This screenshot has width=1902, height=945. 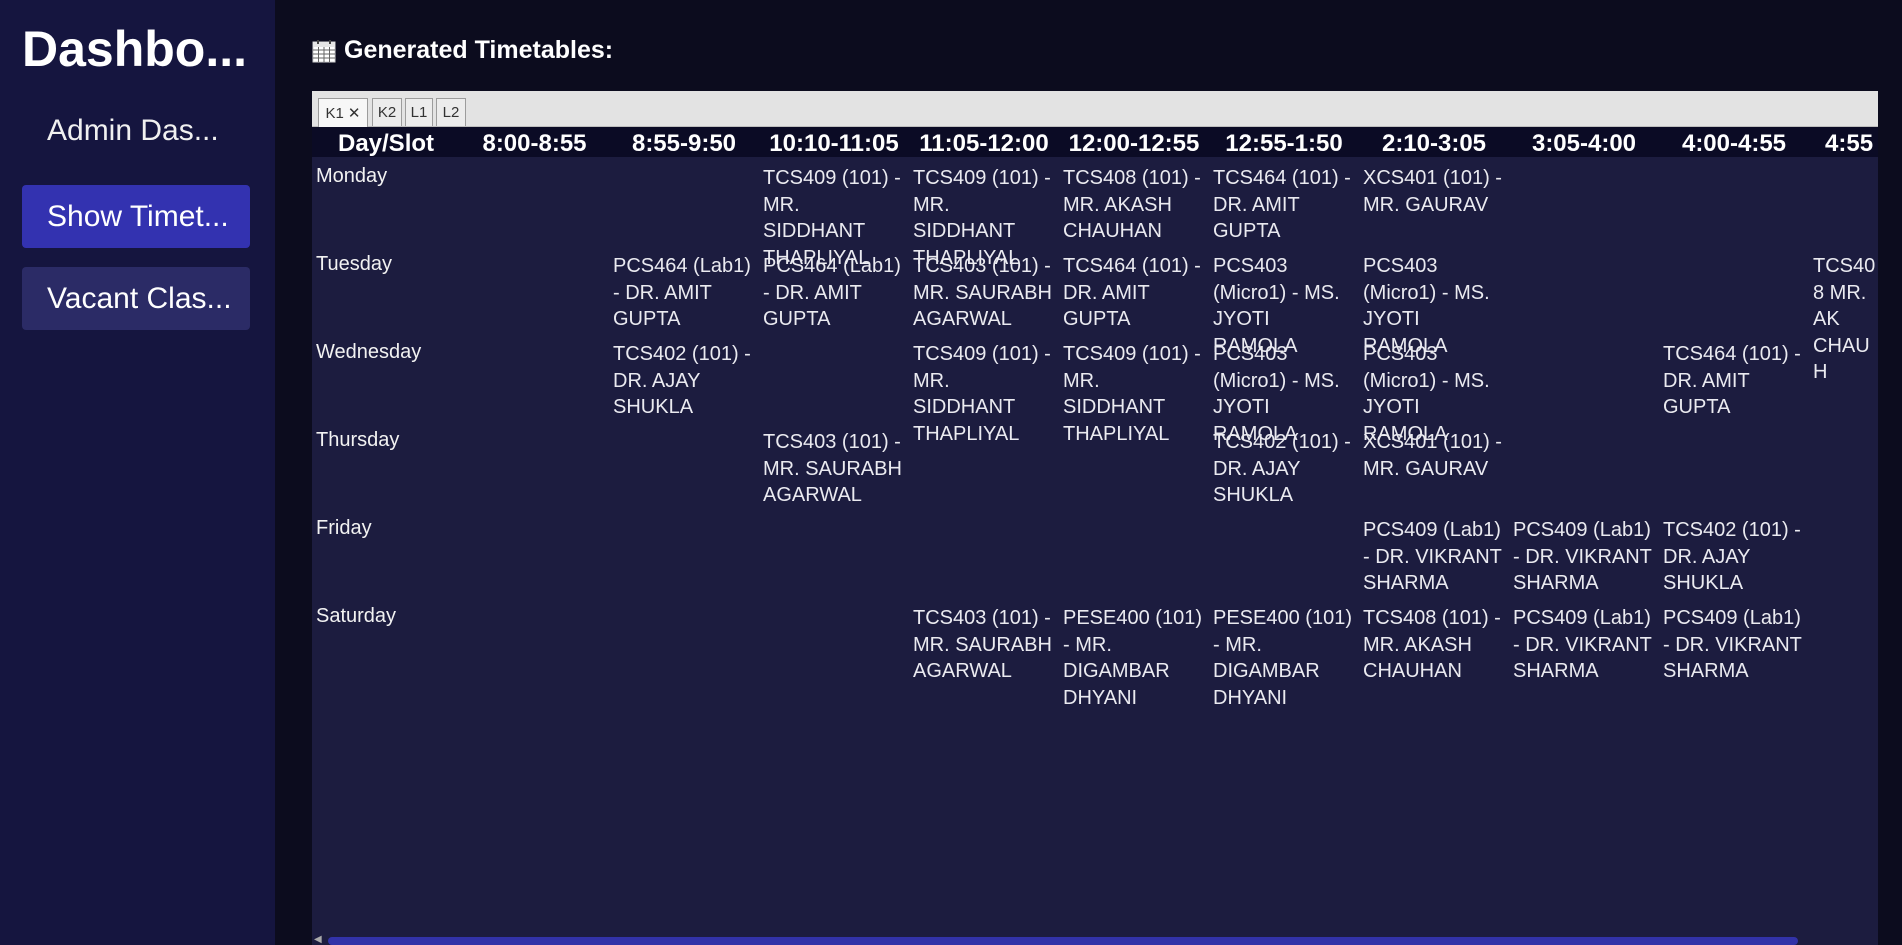 What do you see at coordinates (344, 528) in the screenshot?
I see `row-label-day: Friday` at bounding box center [344, 528].